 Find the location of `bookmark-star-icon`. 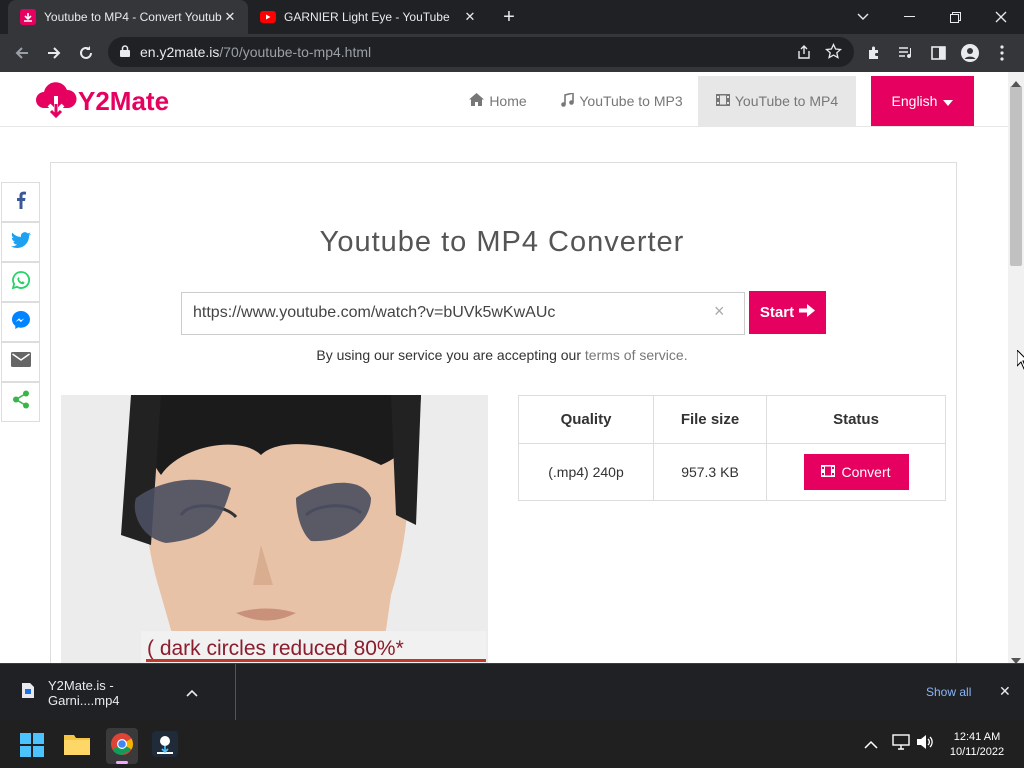

bookmark-star-icon is located at coordinates (833, 52).